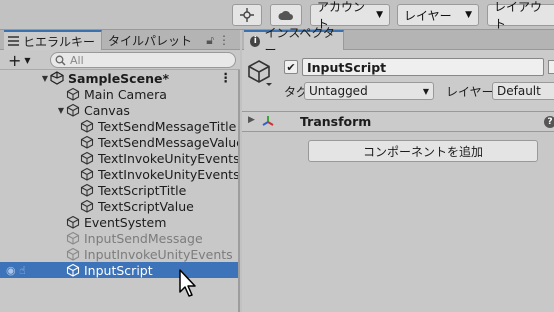 This screenshot has width=554, height=312. What do you see at coordinates (212, 40) in the screenshot?
I see `lock-icon: 🔓︎` at bounding box center [212, 40].